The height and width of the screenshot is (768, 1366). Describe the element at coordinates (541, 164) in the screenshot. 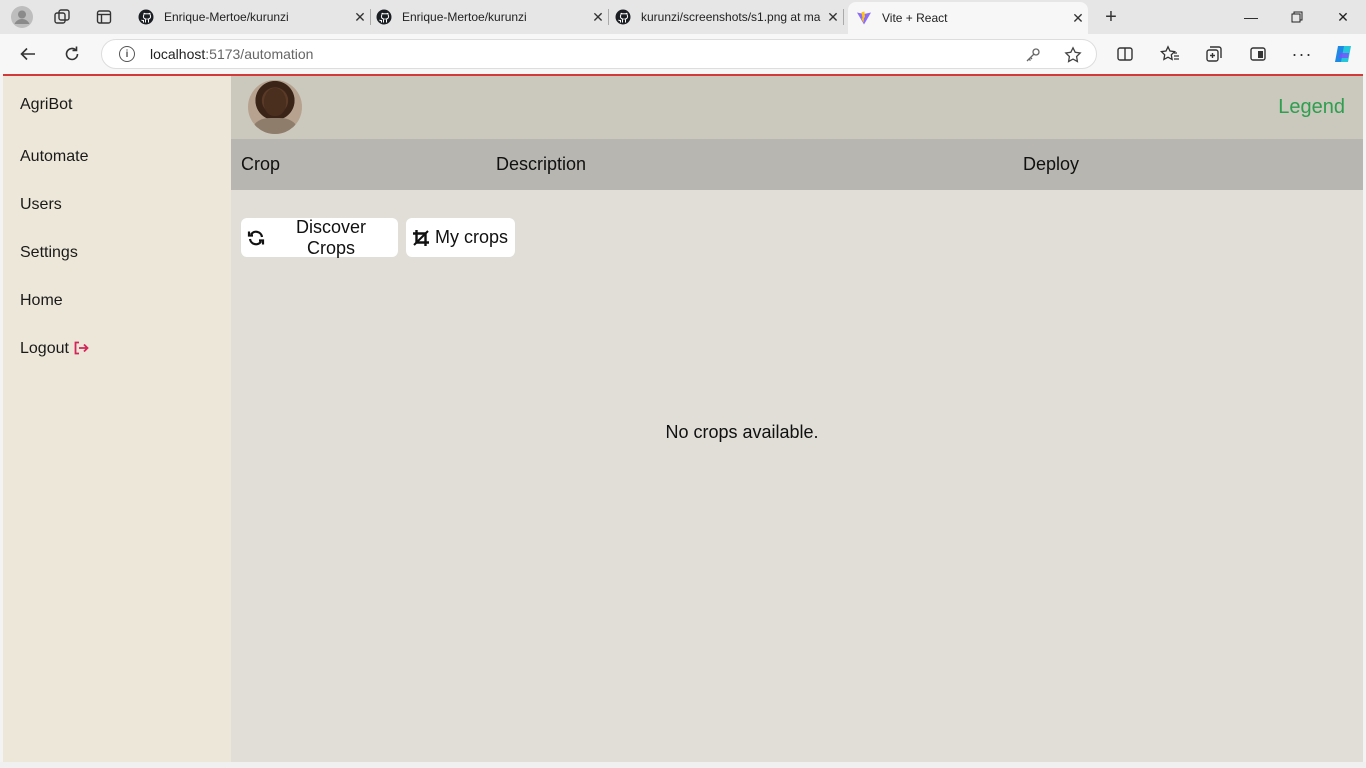

I see `column-header-description: Description` at that location.